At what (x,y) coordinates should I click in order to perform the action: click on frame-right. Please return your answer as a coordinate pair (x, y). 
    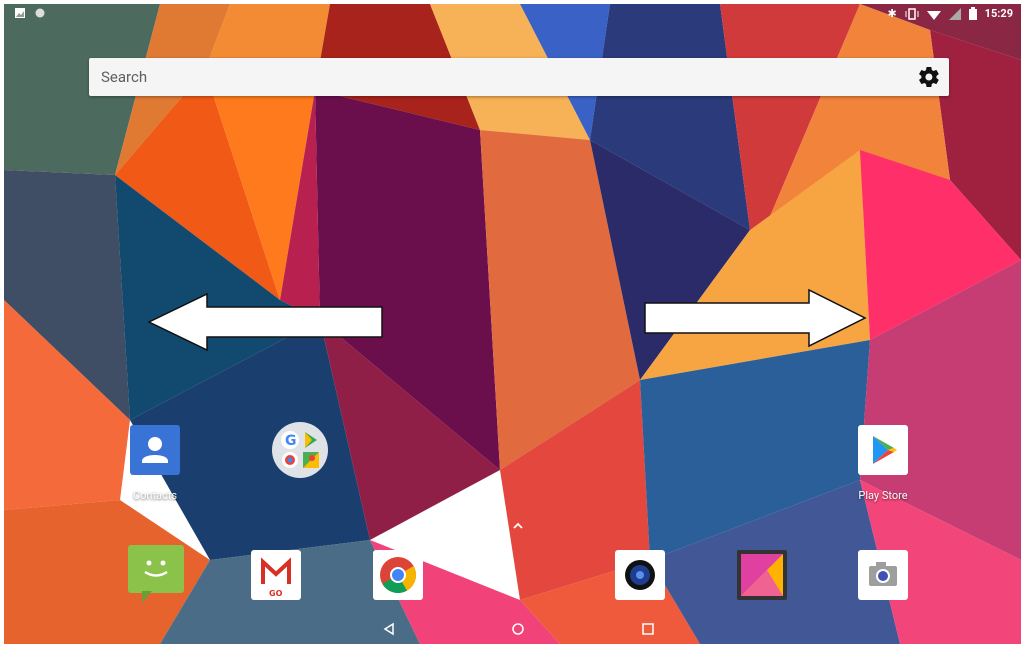
    Looking at the image, I should click on (1024, 324).